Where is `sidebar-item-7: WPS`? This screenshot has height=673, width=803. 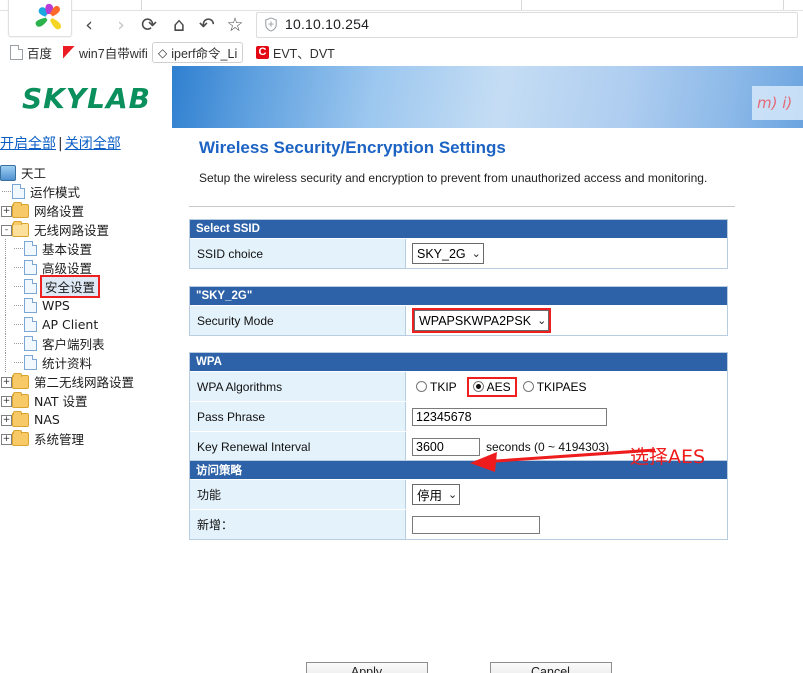
sidebar-item-7: WPS is located at coordinates (92, 305).